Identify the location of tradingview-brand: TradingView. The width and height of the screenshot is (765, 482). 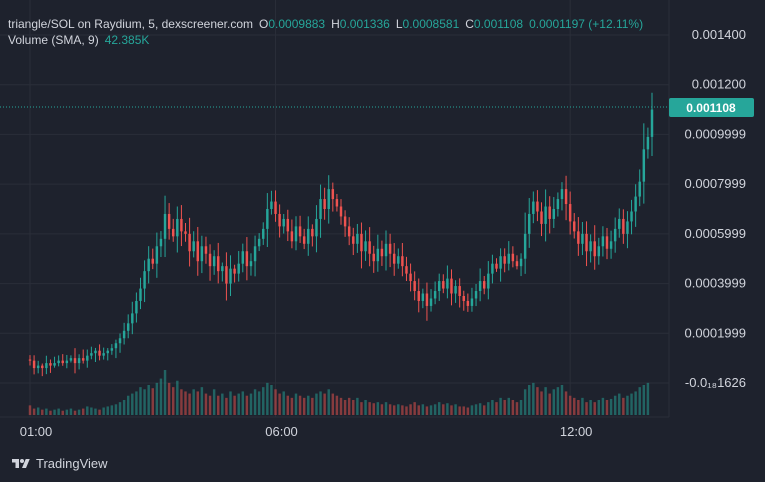
(59, 463).